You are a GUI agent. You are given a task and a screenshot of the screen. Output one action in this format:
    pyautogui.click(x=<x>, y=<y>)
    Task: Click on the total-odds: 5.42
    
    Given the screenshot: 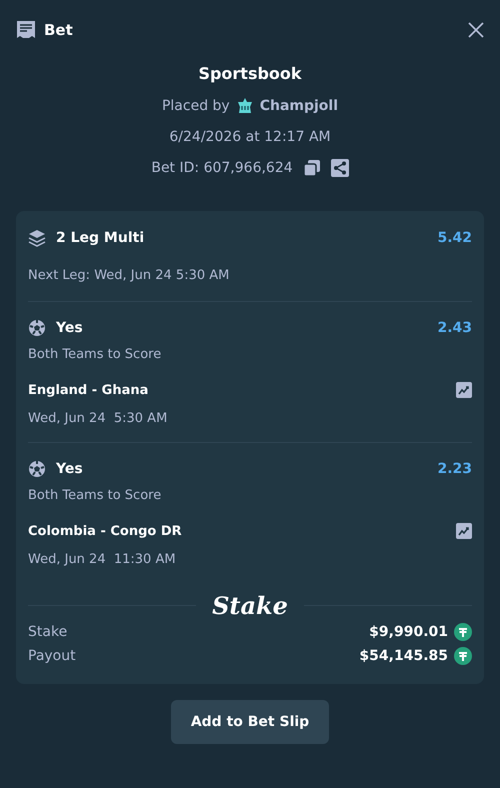 What is the action you would take?
    pyautogui.click(x=454, y=238)
    